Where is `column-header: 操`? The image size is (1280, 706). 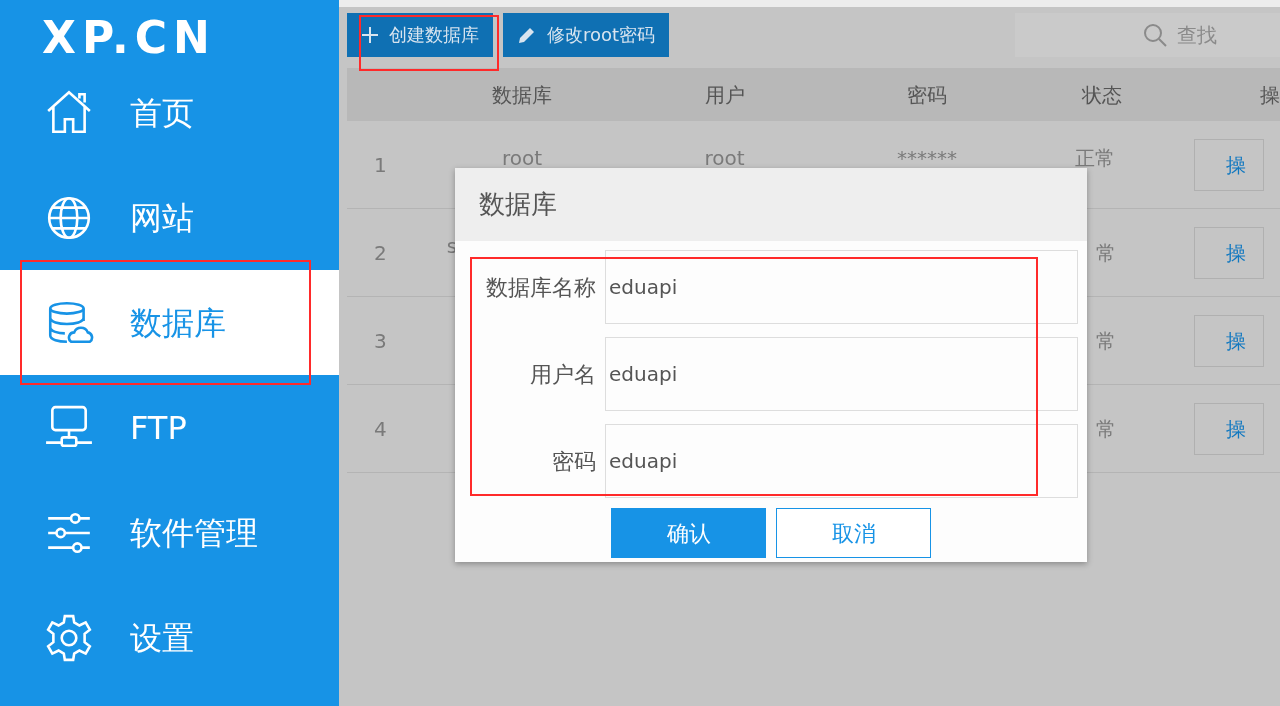
column-header: 操 is located at coordinates (1269, 95).